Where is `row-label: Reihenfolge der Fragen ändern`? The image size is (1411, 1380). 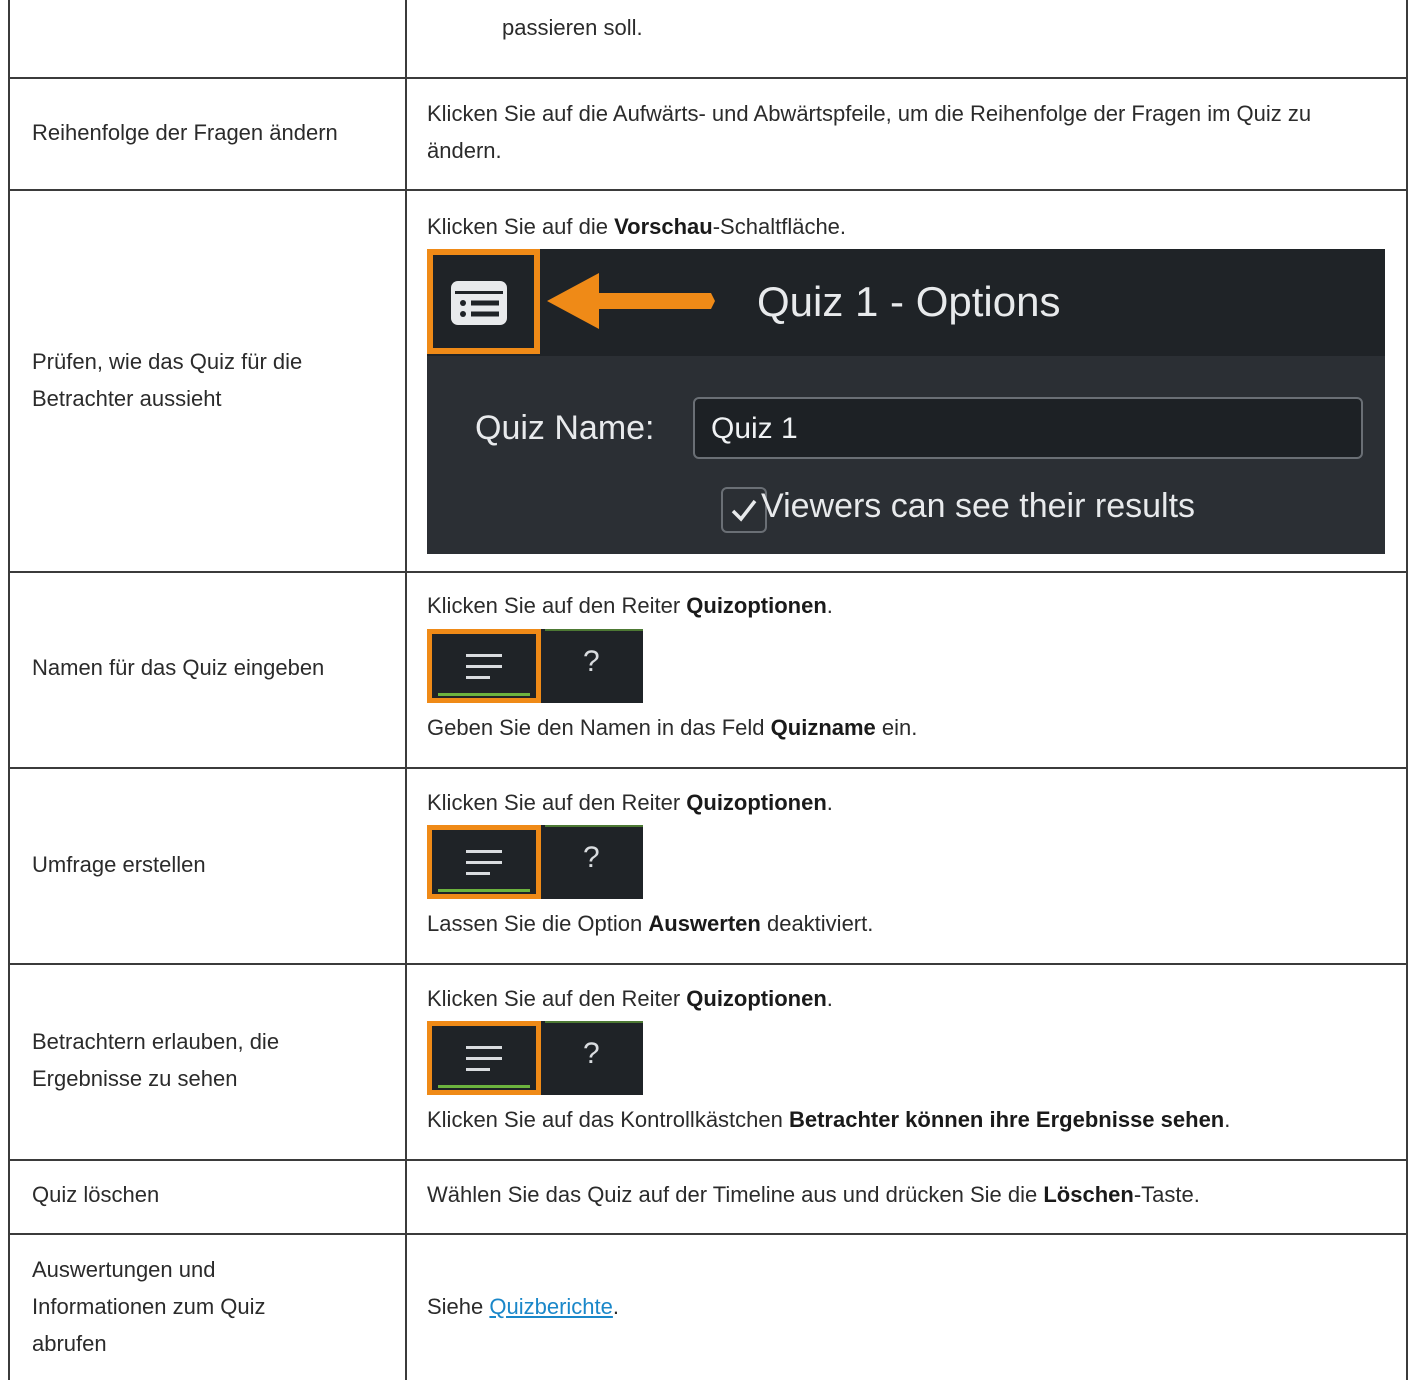
row-label: Reihenfolge der Fragen ändern is located at coordinates (185, 132).